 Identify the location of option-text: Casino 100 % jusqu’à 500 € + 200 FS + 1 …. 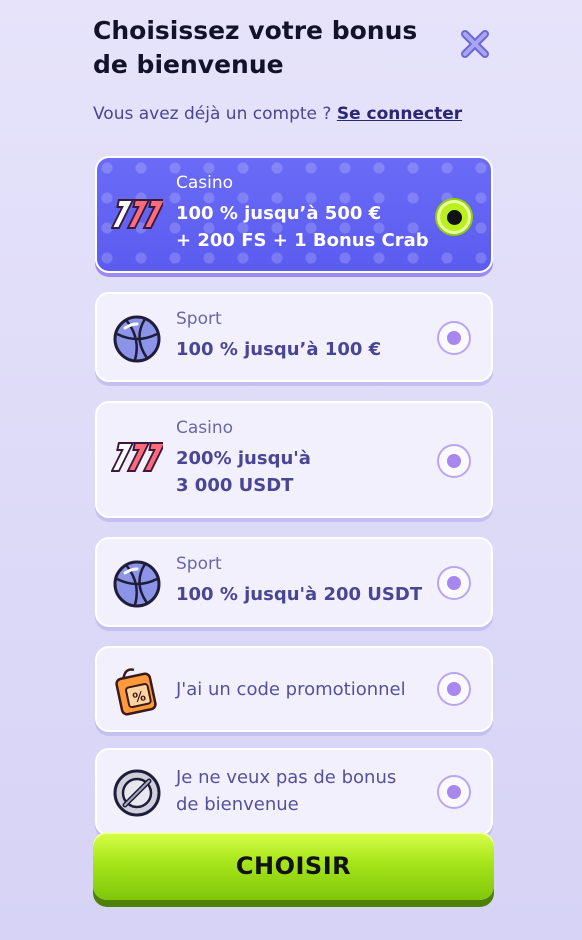
(303, 213).